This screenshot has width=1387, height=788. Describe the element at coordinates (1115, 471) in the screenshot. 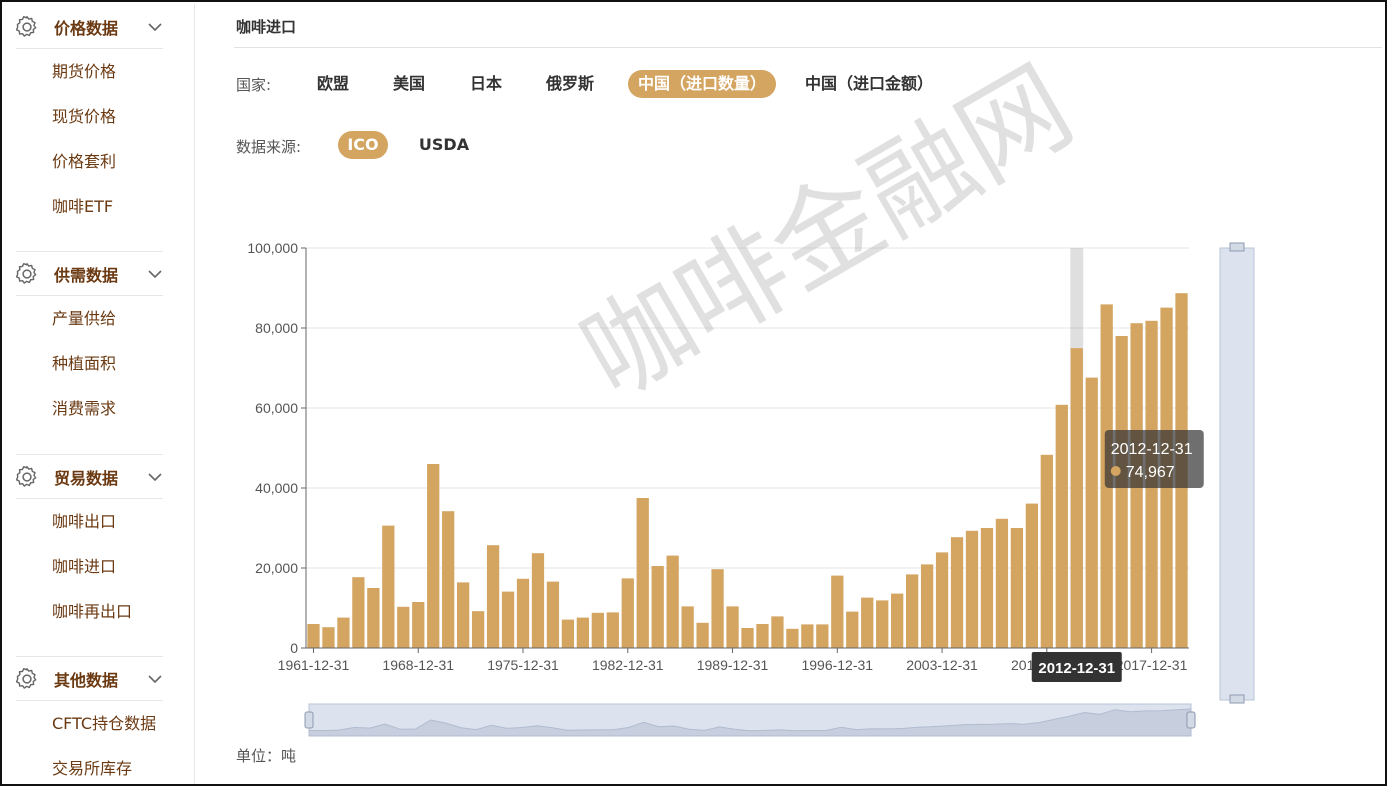

I see `tooltip-series-marker` at that location.